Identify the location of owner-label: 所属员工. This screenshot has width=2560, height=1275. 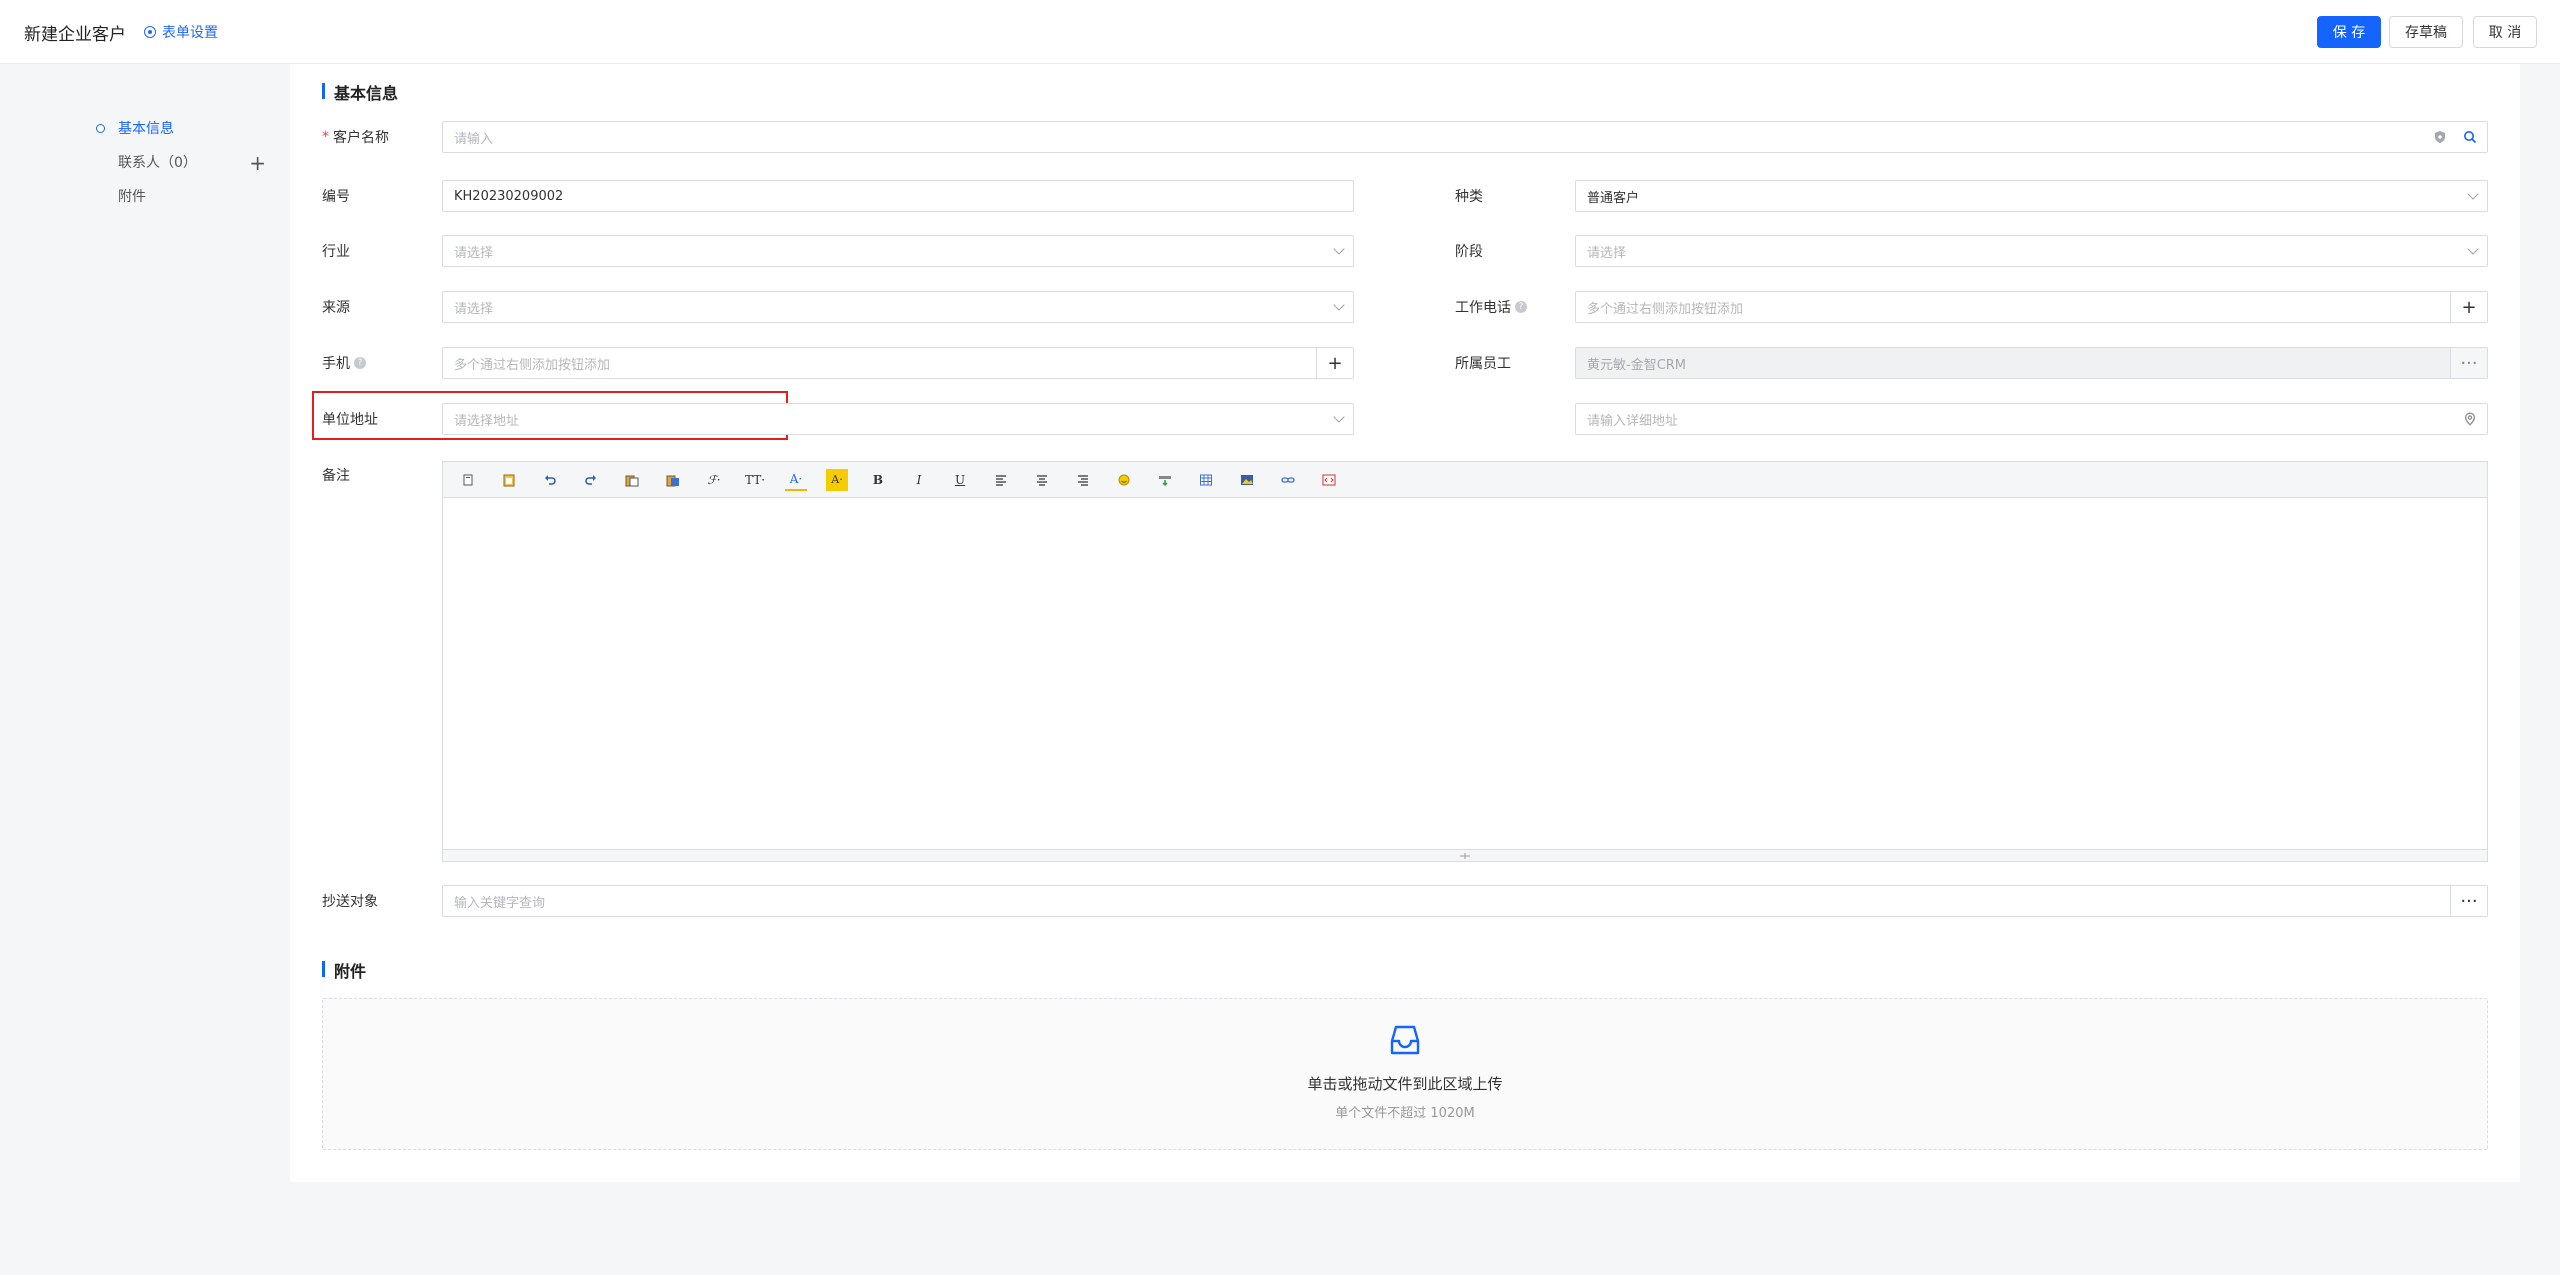
(1483, 364).